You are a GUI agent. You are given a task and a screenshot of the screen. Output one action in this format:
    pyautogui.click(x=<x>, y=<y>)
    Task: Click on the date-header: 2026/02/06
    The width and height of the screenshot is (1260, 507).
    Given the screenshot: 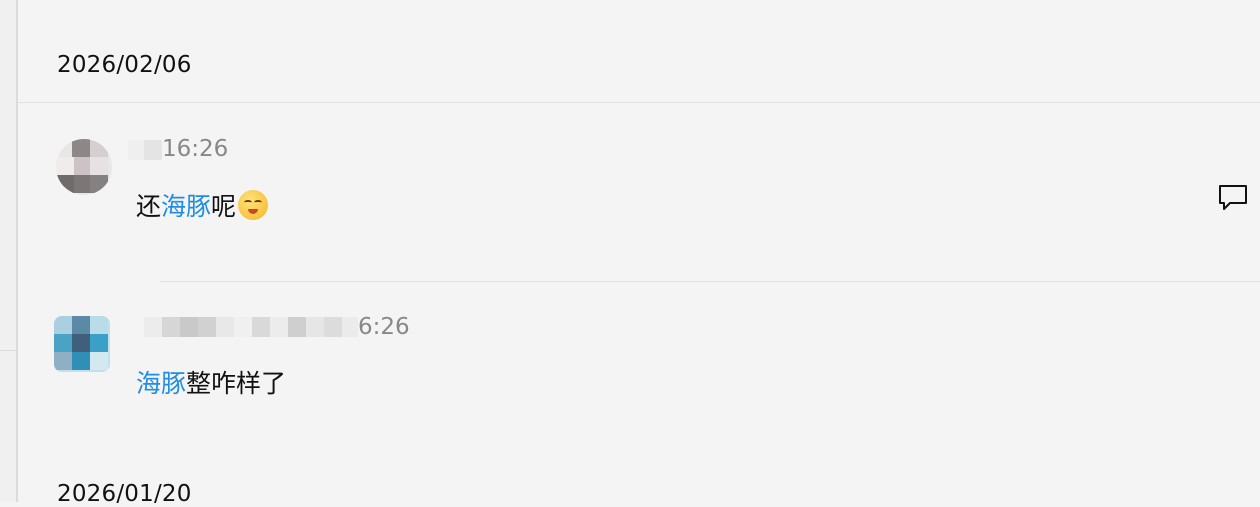 What is the action you would take?
    pyautogui.click(x=124, y=65)
    